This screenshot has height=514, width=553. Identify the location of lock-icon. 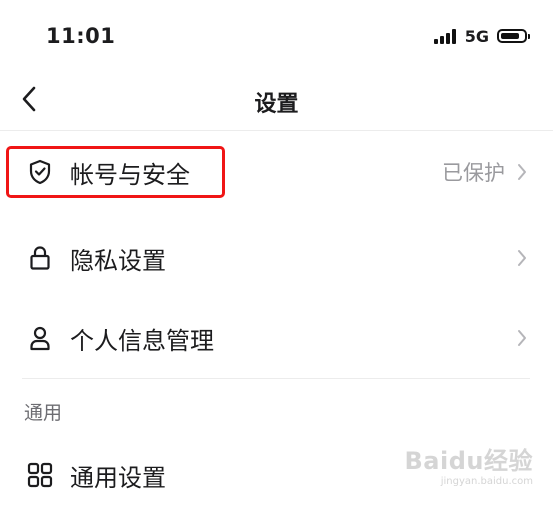
(40, 258).